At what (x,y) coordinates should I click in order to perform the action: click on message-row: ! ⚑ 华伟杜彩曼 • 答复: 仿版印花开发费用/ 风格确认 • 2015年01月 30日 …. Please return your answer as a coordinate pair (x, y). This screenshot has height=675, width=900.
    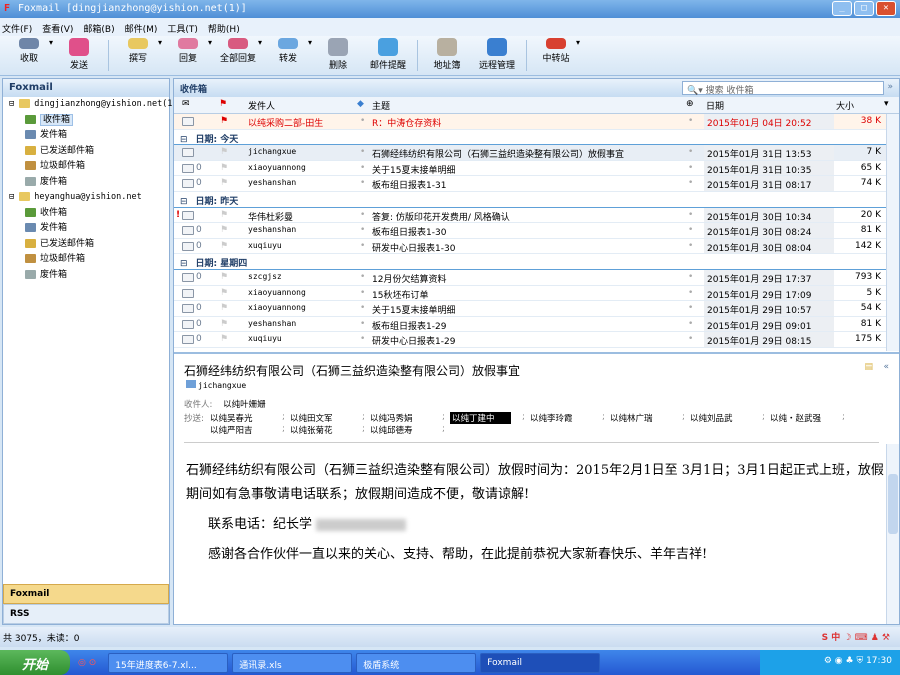
    Looking at the image, I should click on (536, 215).